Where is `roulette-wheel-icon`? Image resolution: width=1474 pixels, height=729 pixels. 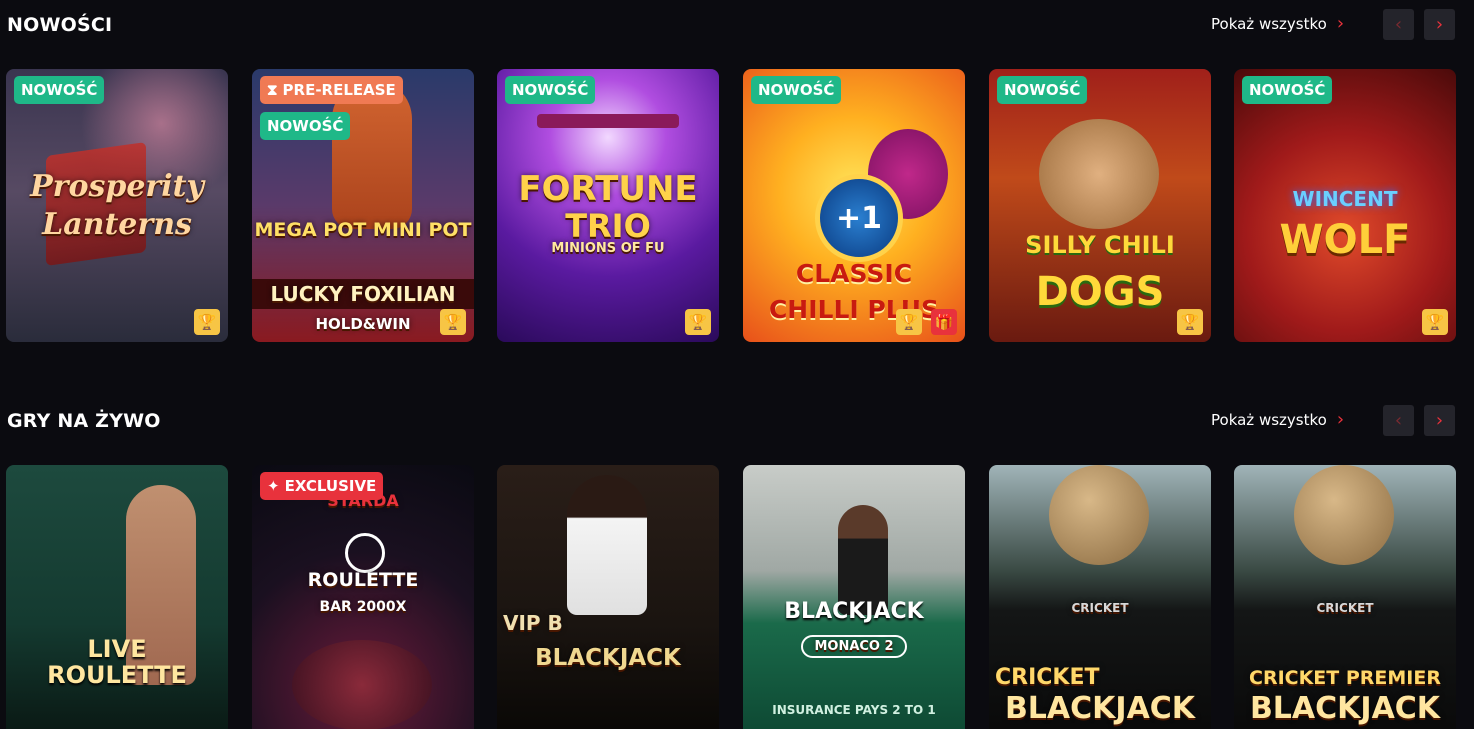 roulette-wheel-icon is located at coordinates (365, 553).